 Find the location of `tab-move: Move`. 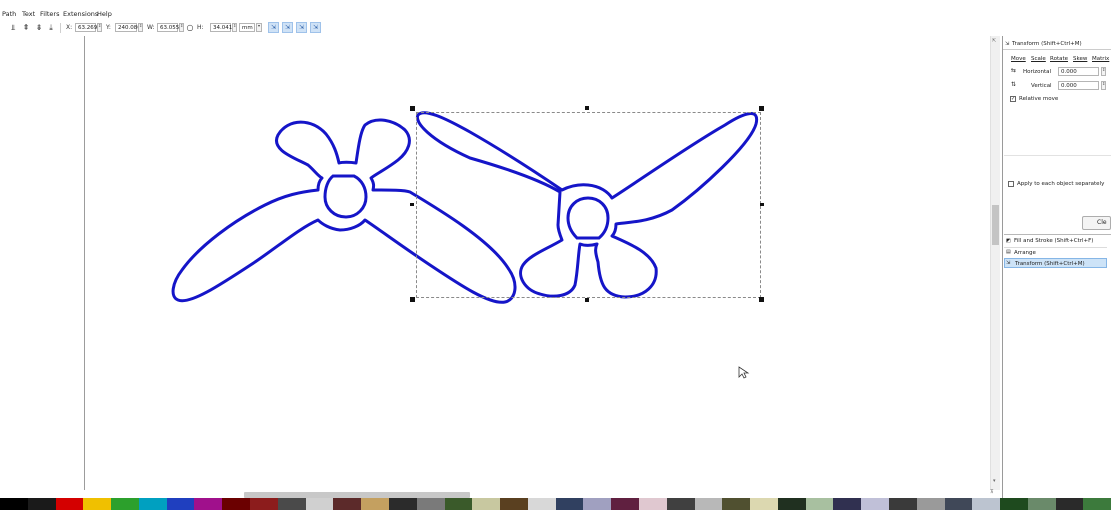

tab-move: Move is located at coordinates (1018, 59).